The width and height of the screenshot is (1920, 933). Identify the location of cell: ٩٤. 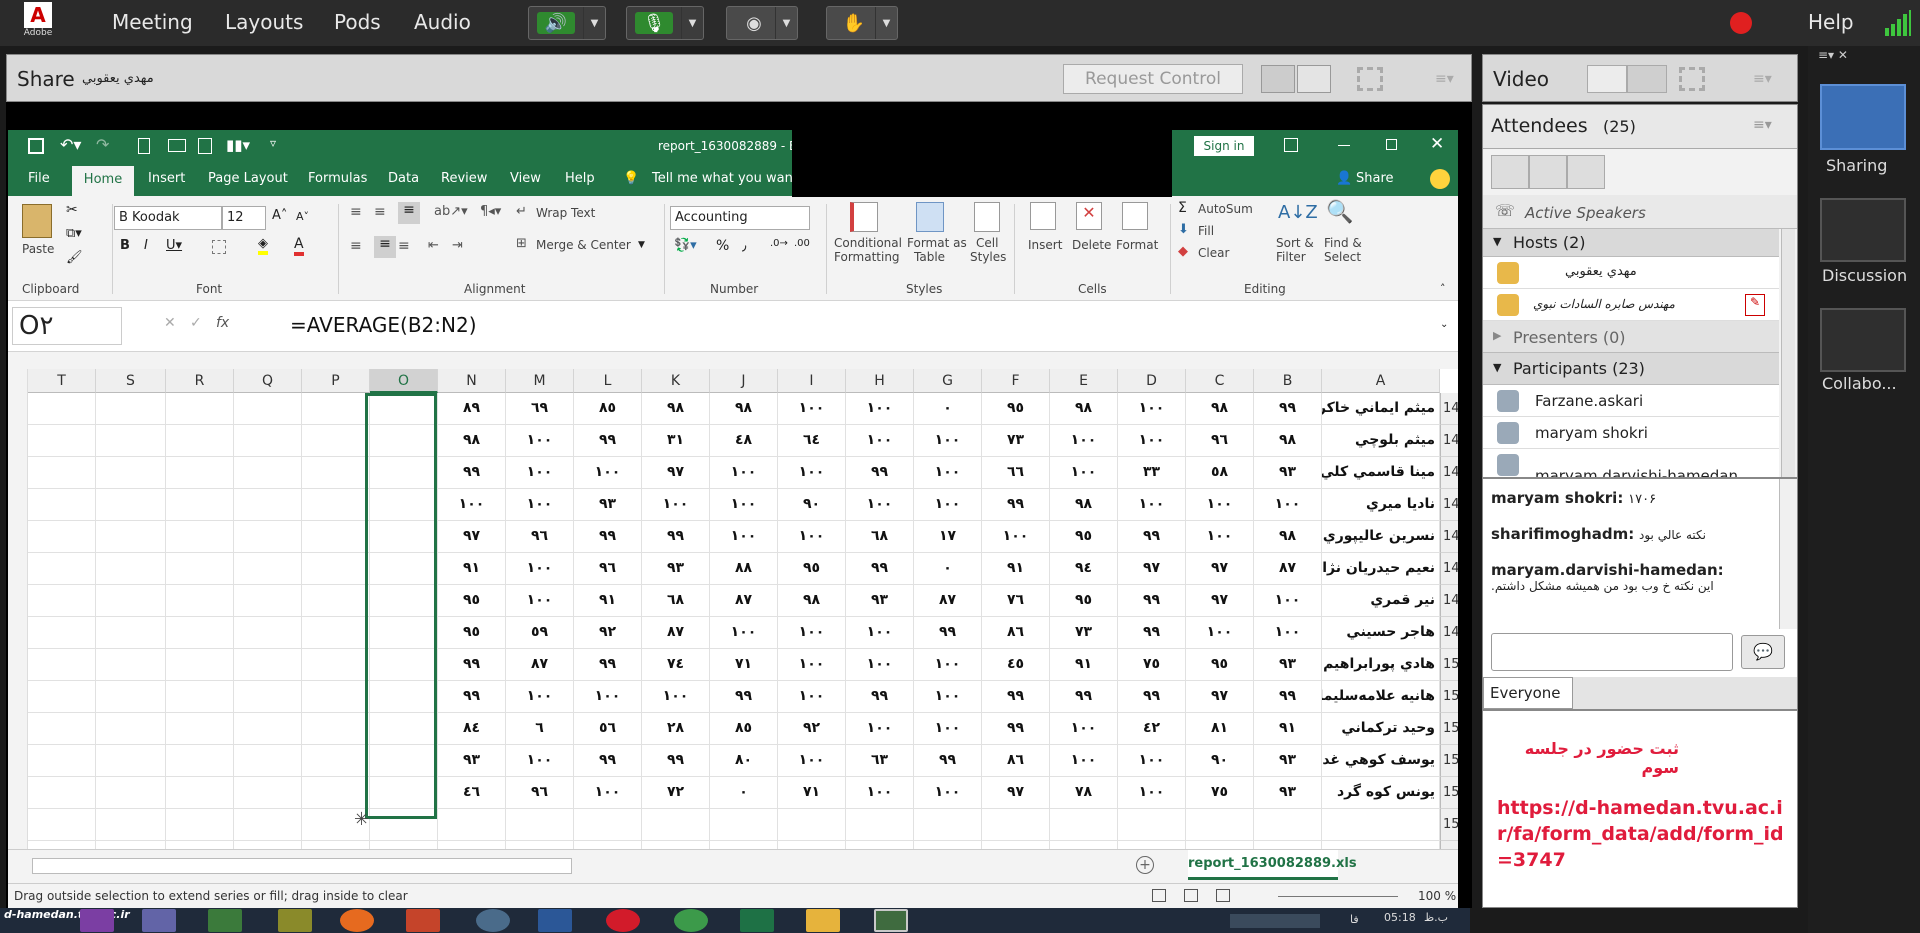
(1084, 569).